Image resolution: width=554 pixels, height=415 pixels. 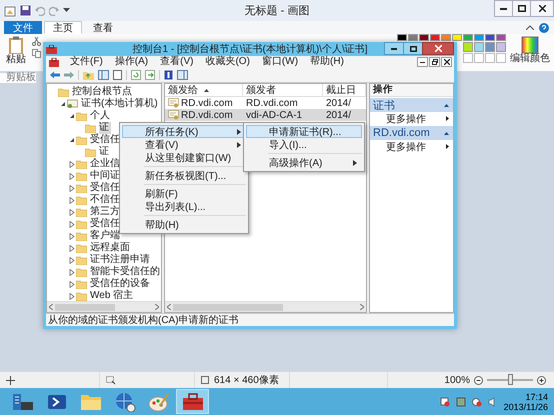 I want to click on menu-item: 从这里创建窗口(W), so click(x=184, y=157).